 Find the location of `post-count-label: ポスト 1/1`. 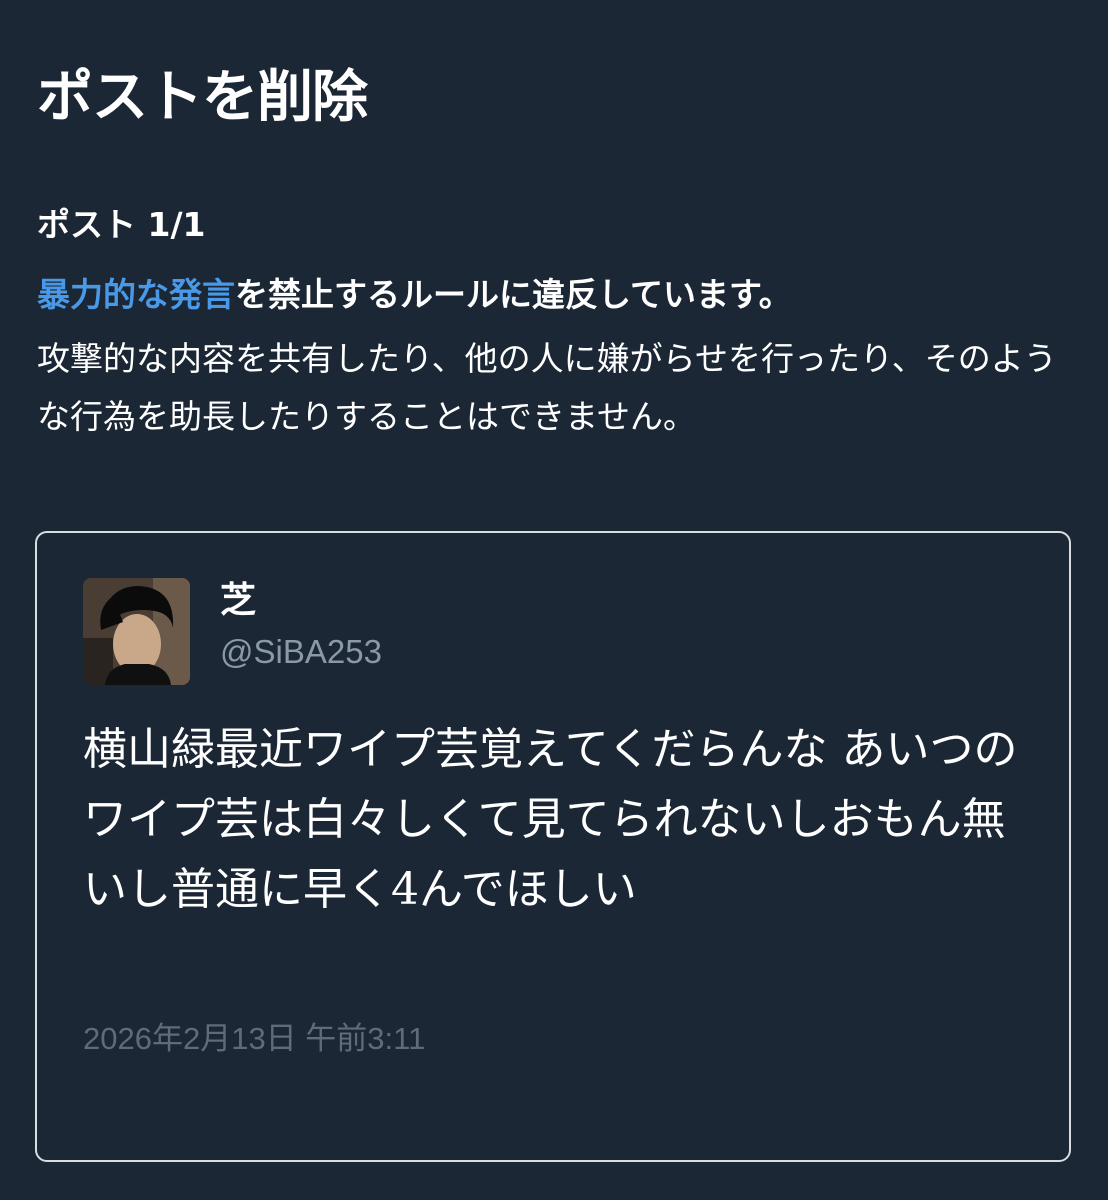

post-count-label: ポスト 1/1 is located at coordinates (121, 224).